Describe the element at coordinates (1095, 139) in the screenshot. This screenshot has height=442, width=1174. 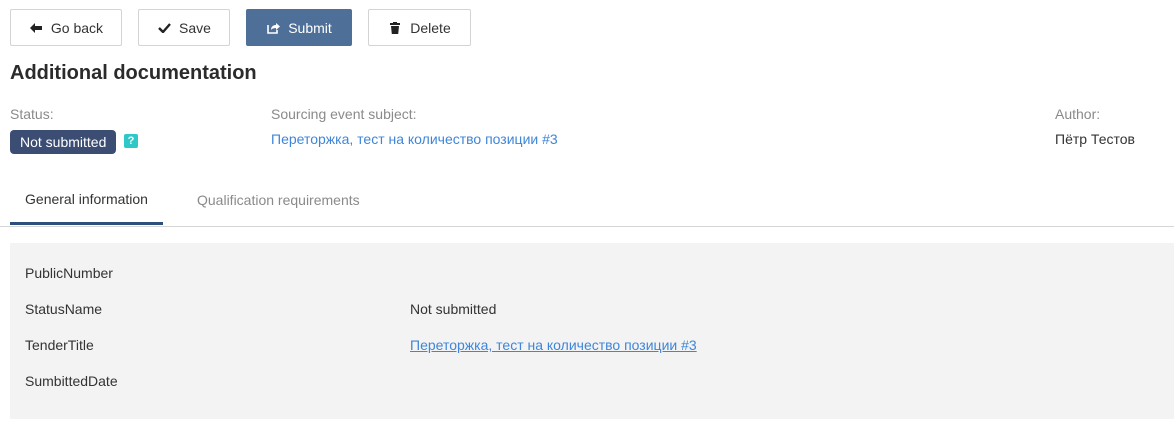
I see `author-value: Пётр Тестов` at that location.